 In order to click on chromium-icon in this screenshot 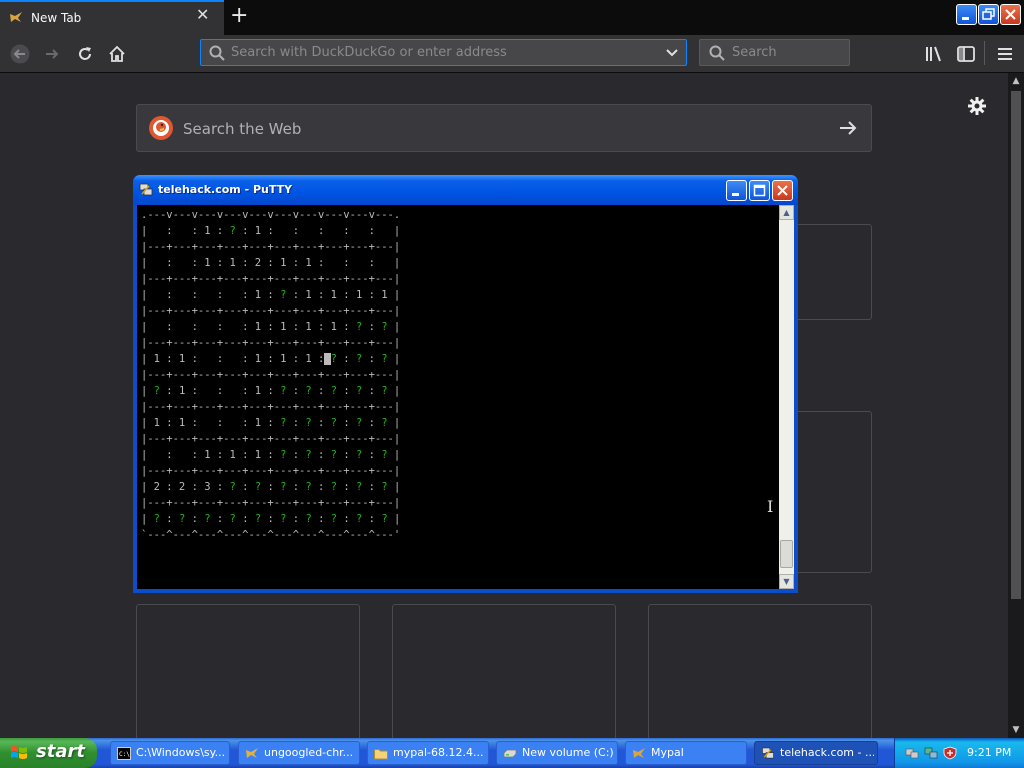, I will do `click(252, 753)`.